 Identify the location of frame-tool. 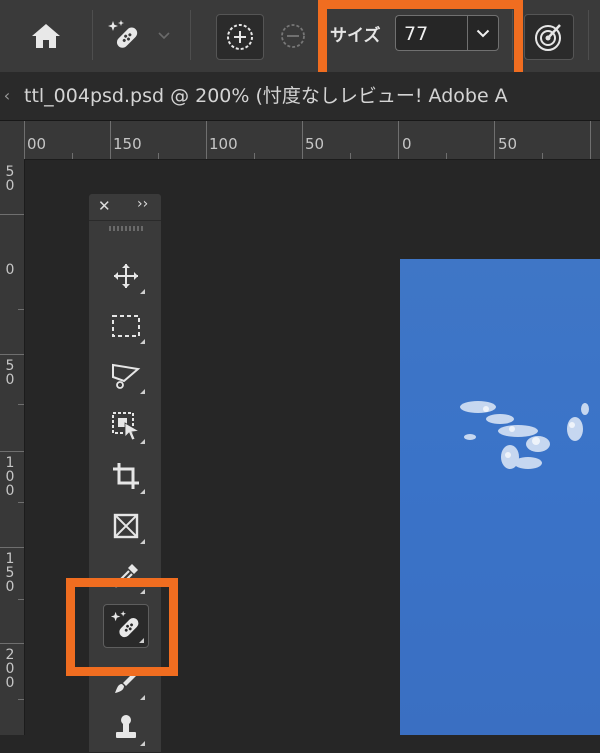
(126, 526).